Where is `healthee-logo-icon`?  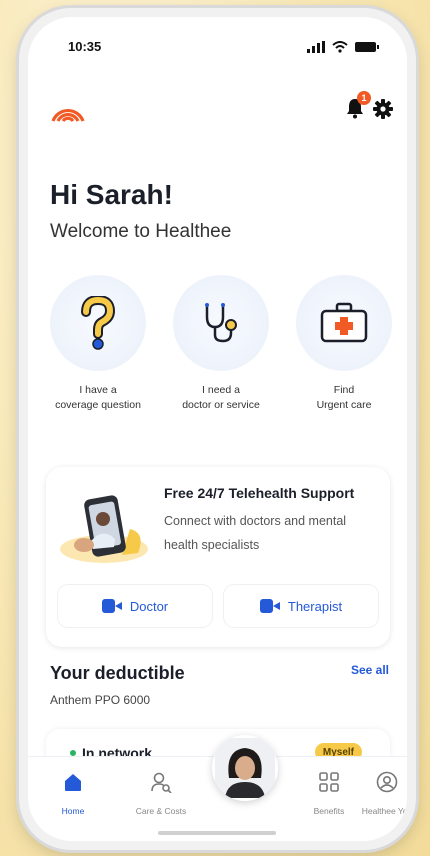 healthee-logo-icon is located at coordinates (68, 115).